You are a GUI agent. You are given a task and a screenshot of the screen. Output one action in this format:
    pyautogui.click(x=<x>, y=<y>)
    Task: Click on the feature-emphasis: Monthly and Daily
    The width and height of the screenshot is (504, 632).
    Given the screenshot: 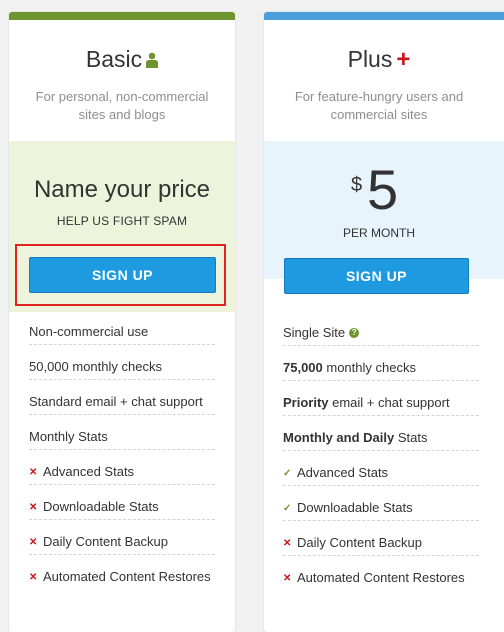 What is the action you would take?
    pyautogui.click(x=339, y=437)
    